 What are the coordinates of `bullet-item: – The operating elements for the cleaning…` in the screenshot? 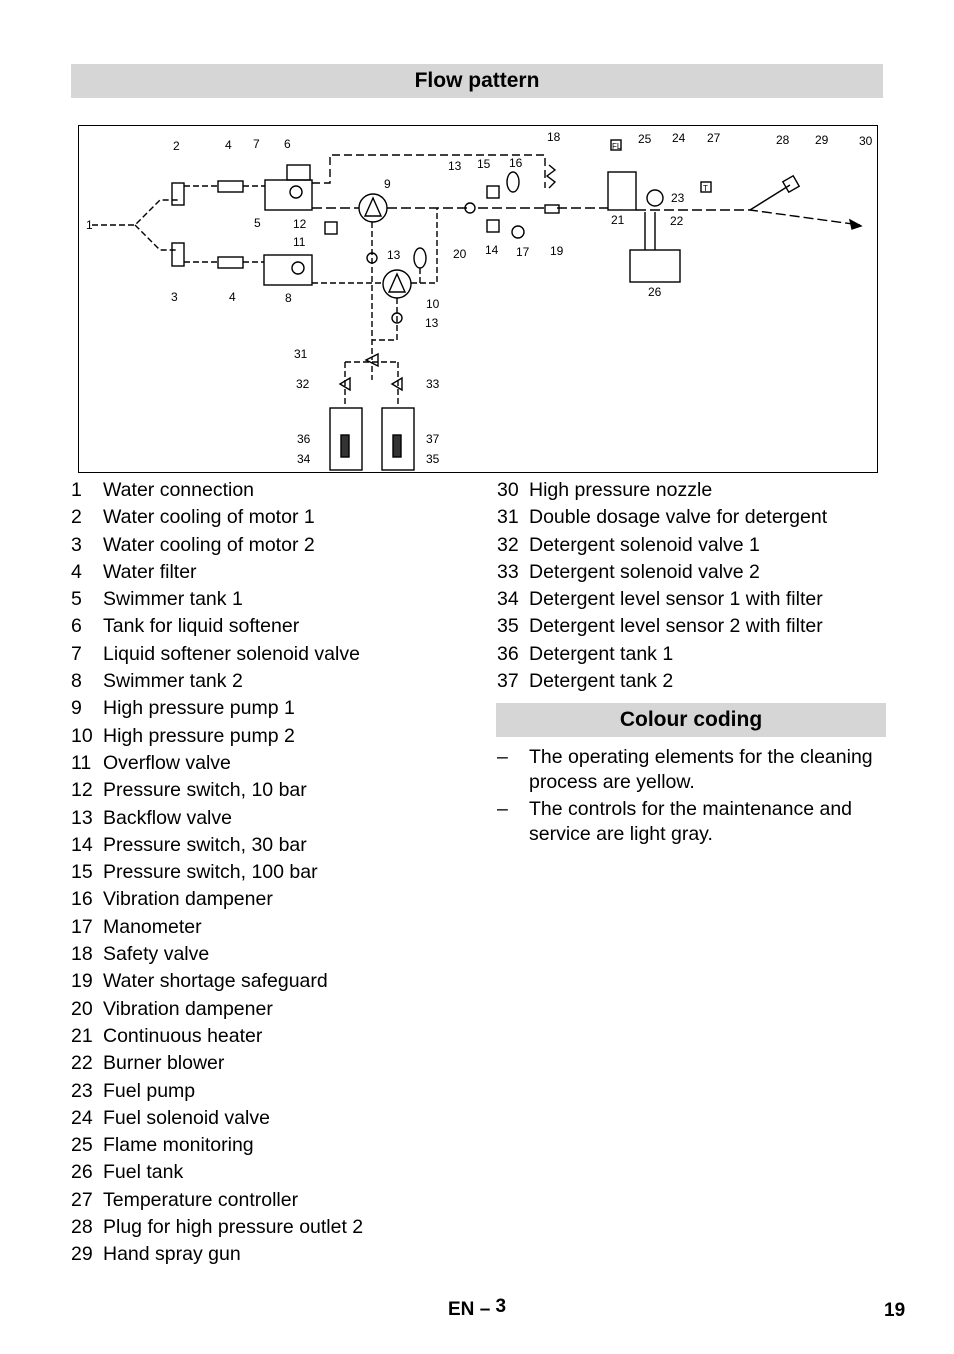 It's located at (692, 770).